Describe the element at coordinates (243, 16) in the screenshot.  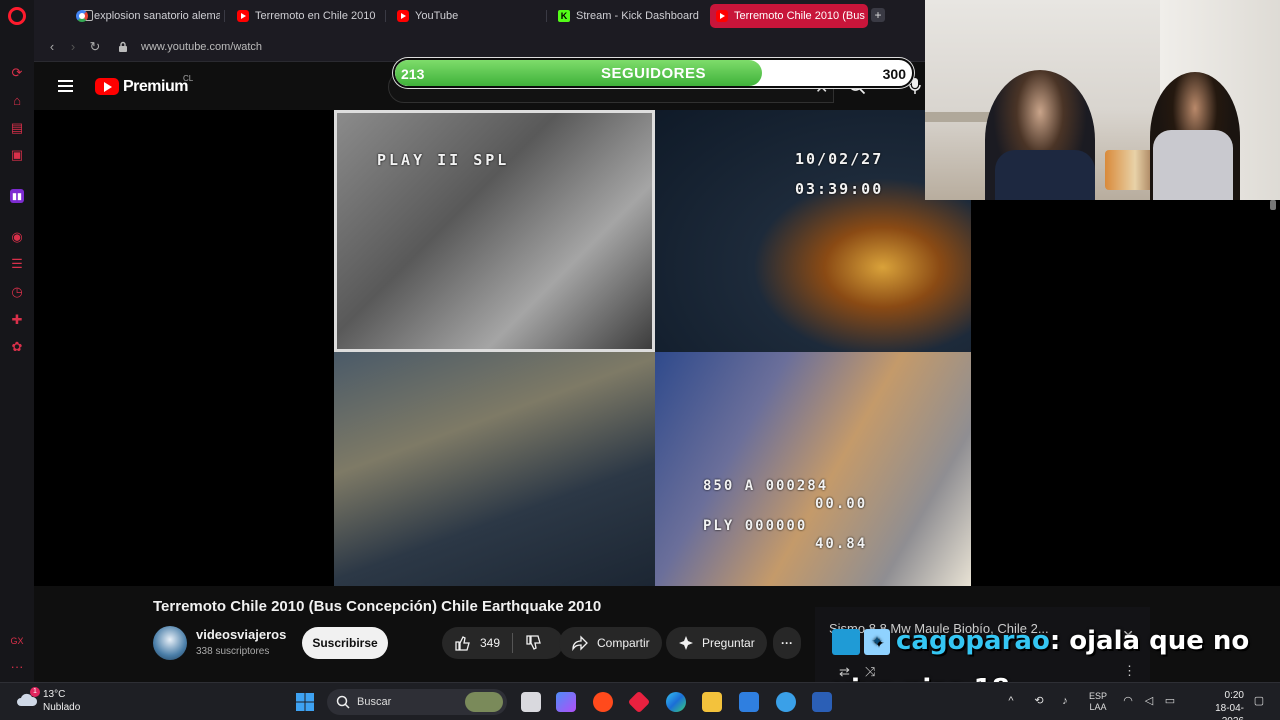
I see `youtube-icon` at that location.